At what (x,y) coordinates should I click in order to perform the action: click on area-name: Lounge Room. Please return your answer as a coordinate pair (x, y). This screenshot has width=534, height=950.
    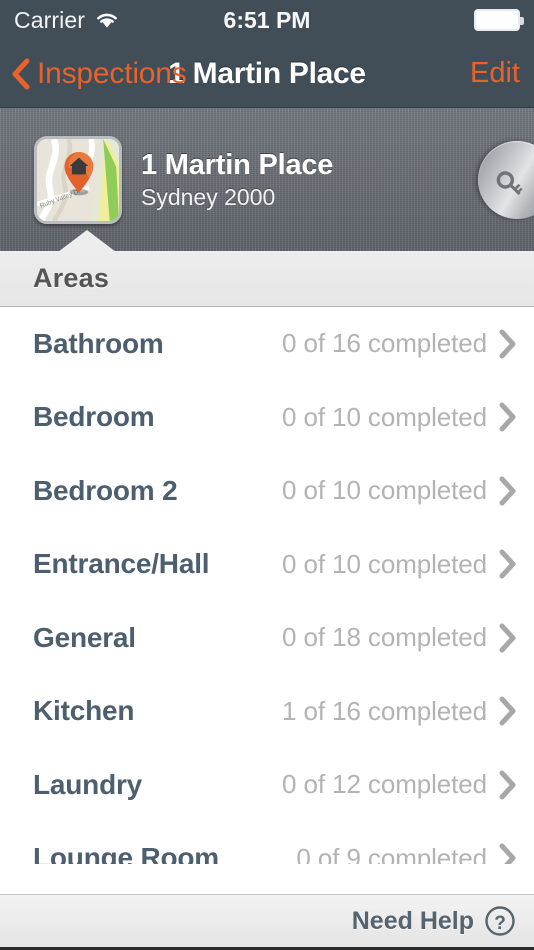
    Looking at the image, I should click on (126, 853).